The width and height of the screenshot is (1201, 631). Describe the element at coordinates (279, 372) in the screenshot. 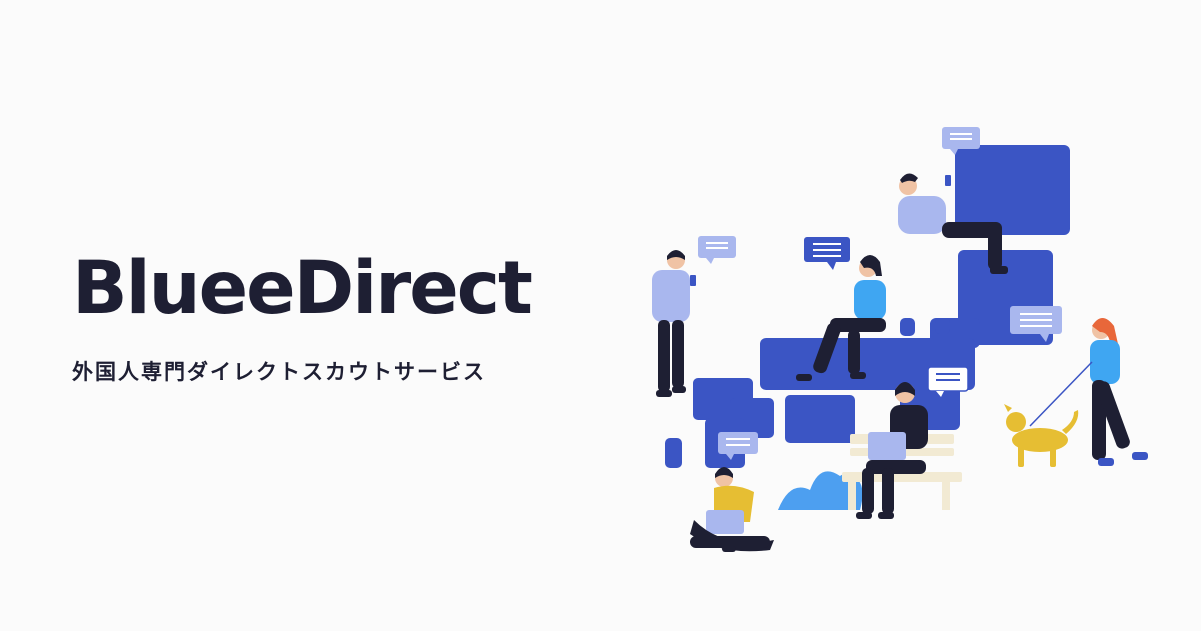

I see `tagline: 外国人専門ダイレクトスカウトサービス` at that location.